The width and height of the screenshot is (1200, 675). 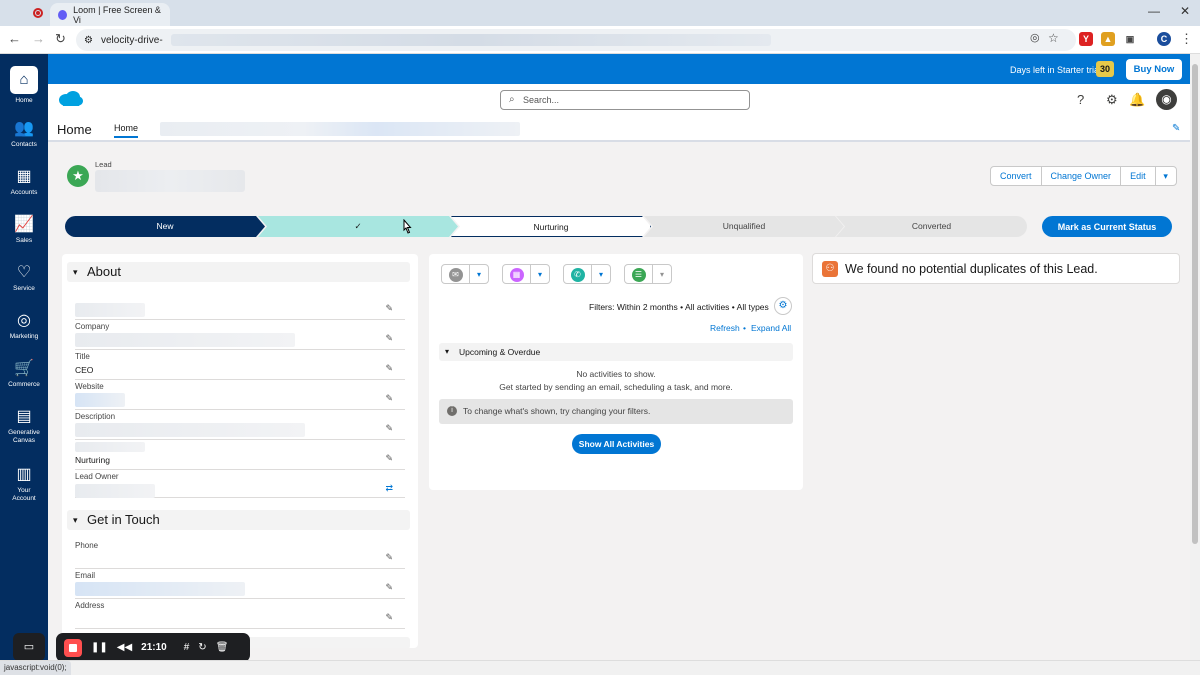 What do you see at coordinates (587, 274) in the screenshot?
I see `call-action-button: ✆ ▾` at bounding box center [587, 274].